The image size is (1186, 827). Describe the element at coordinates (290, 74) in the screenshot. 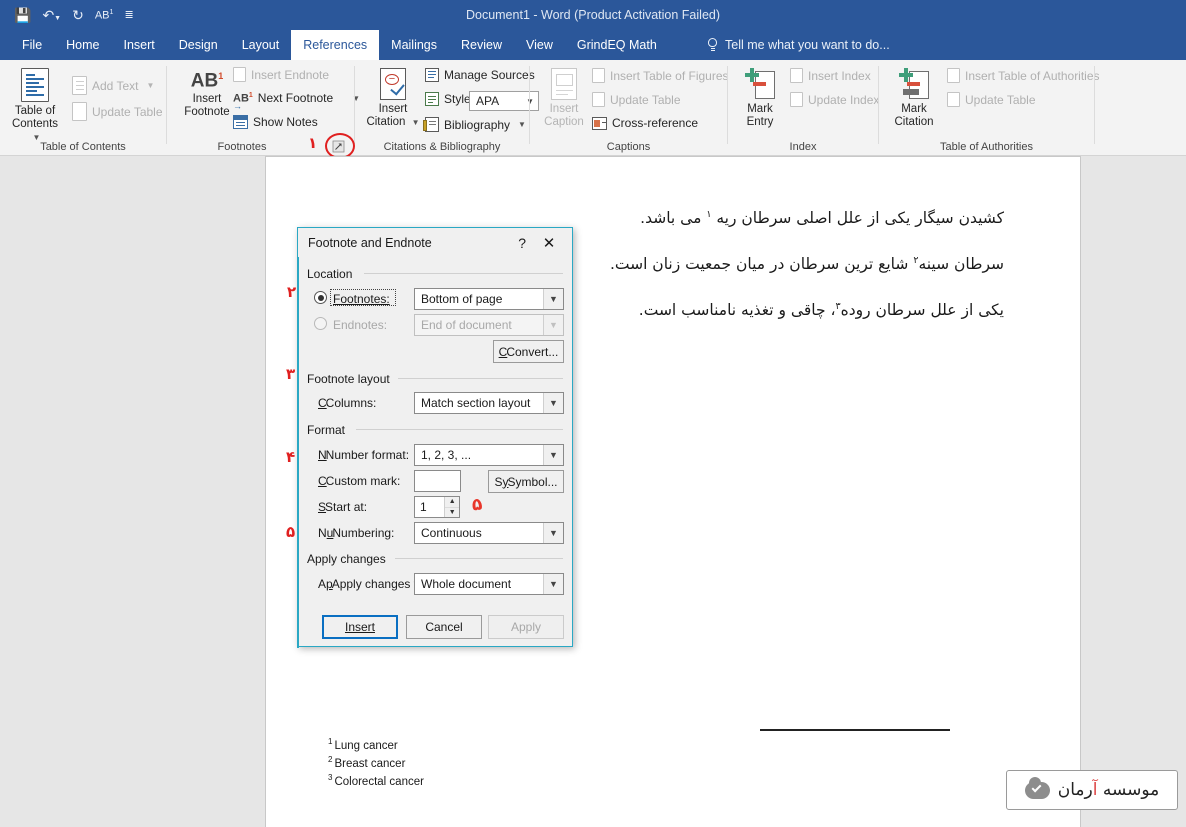

I see `insert-endnote-label: Insert Endnote` at that location.